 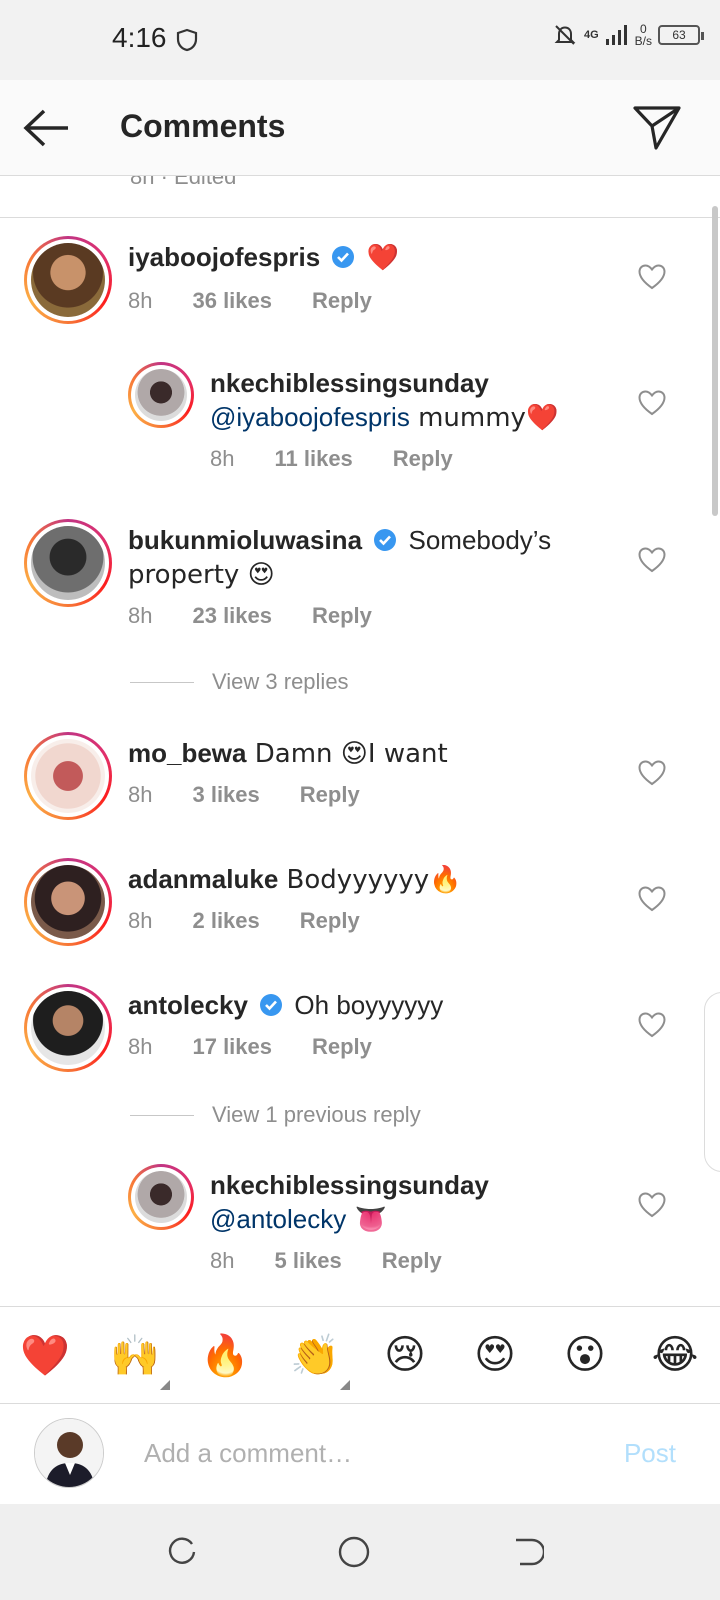 I want to click on comment-item: mo_bewa Damn 😍I want 8h 3 likes Reply, so click(x=360, y=782).